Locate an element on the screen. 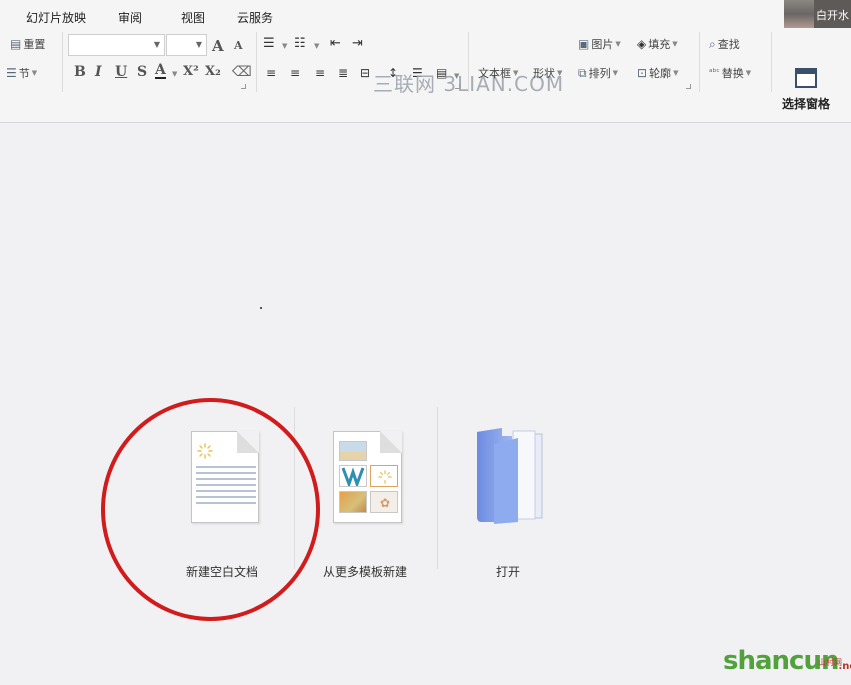 The image size is (851, 685). align-left-icon: ≡ is located at coordinates (271, 73).